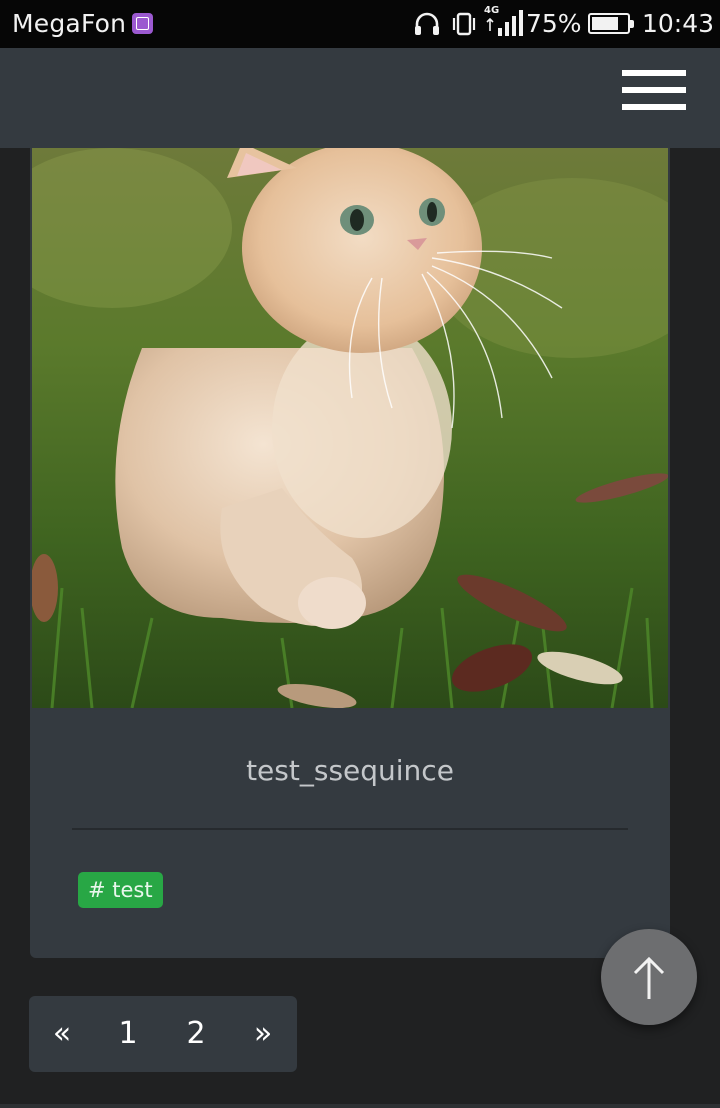  Describe the element at coordinates (605, 23) in the screenshot. I see `battery-level` at that location.